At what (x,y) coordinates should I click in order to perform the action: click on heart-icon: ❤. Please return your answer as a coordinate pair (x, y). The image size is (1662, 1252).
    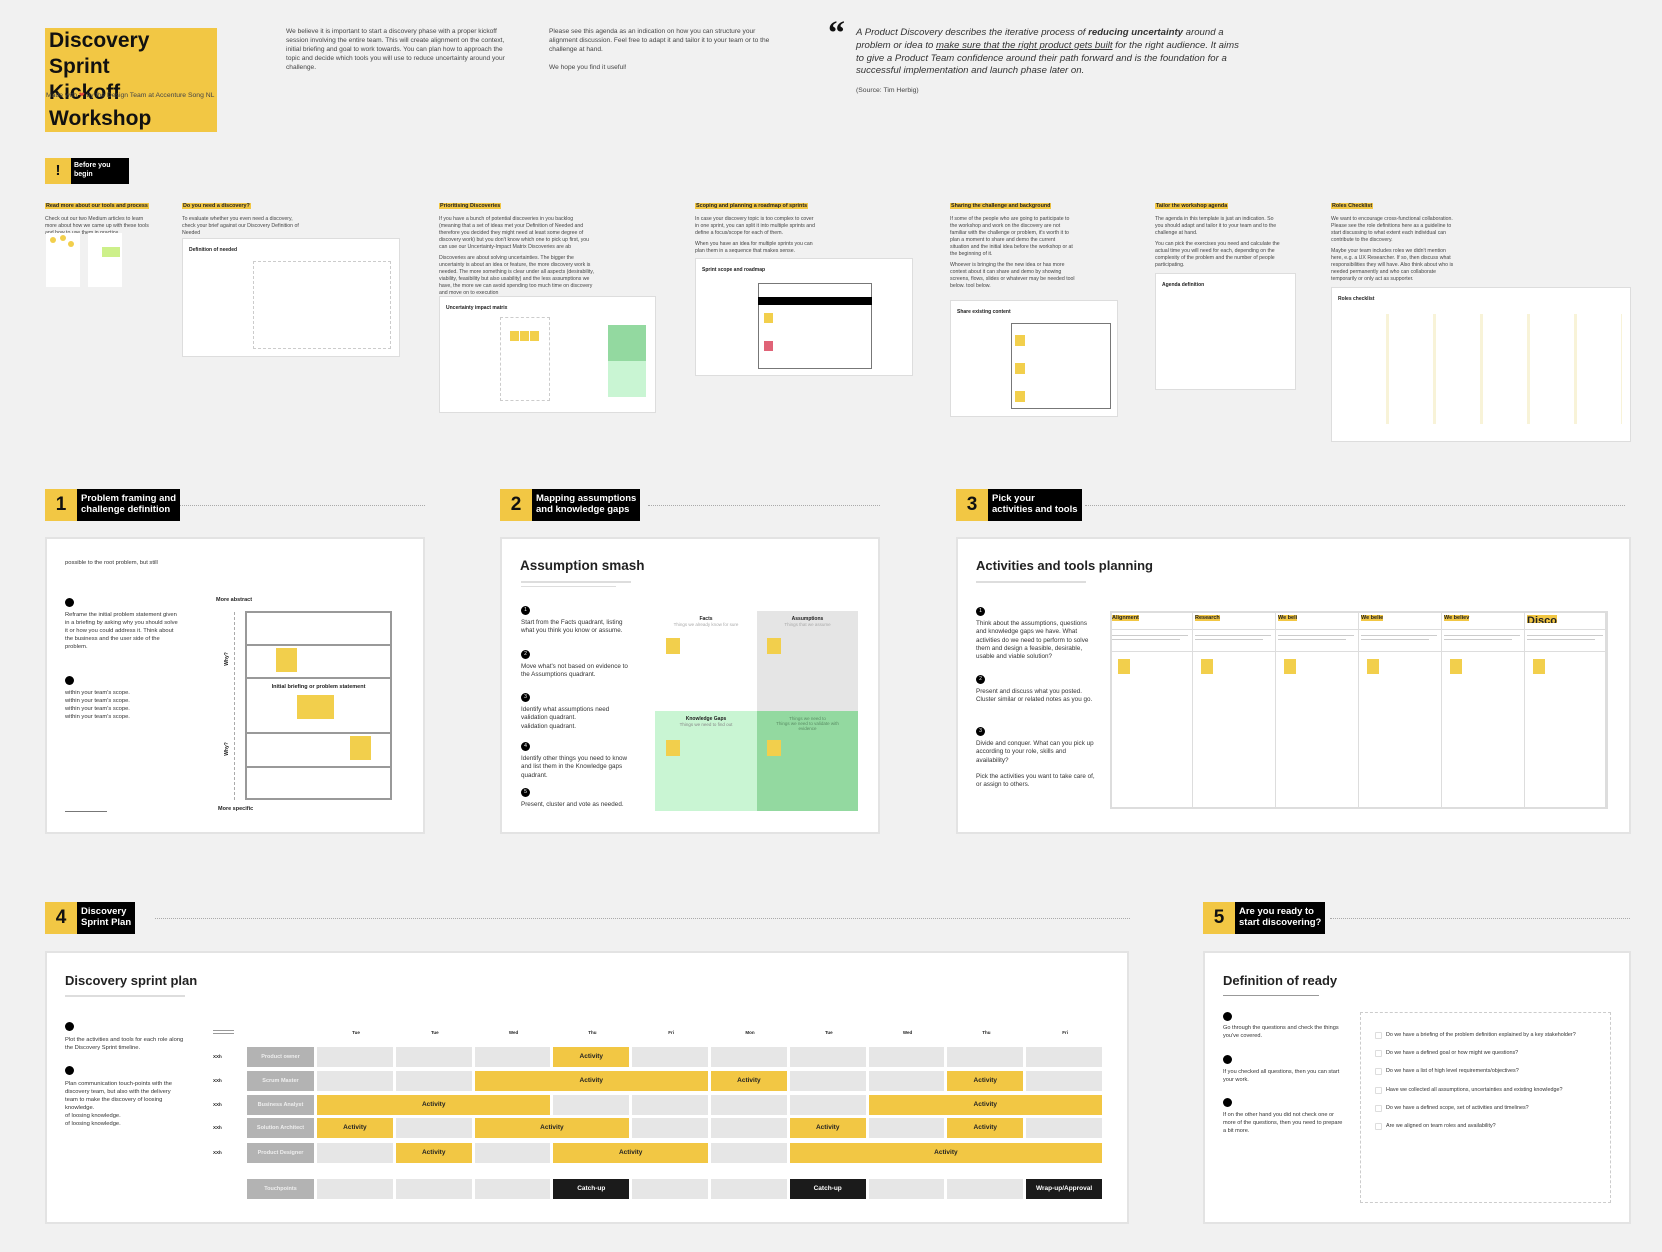
    Looking at the image, I should click on (81, 95).